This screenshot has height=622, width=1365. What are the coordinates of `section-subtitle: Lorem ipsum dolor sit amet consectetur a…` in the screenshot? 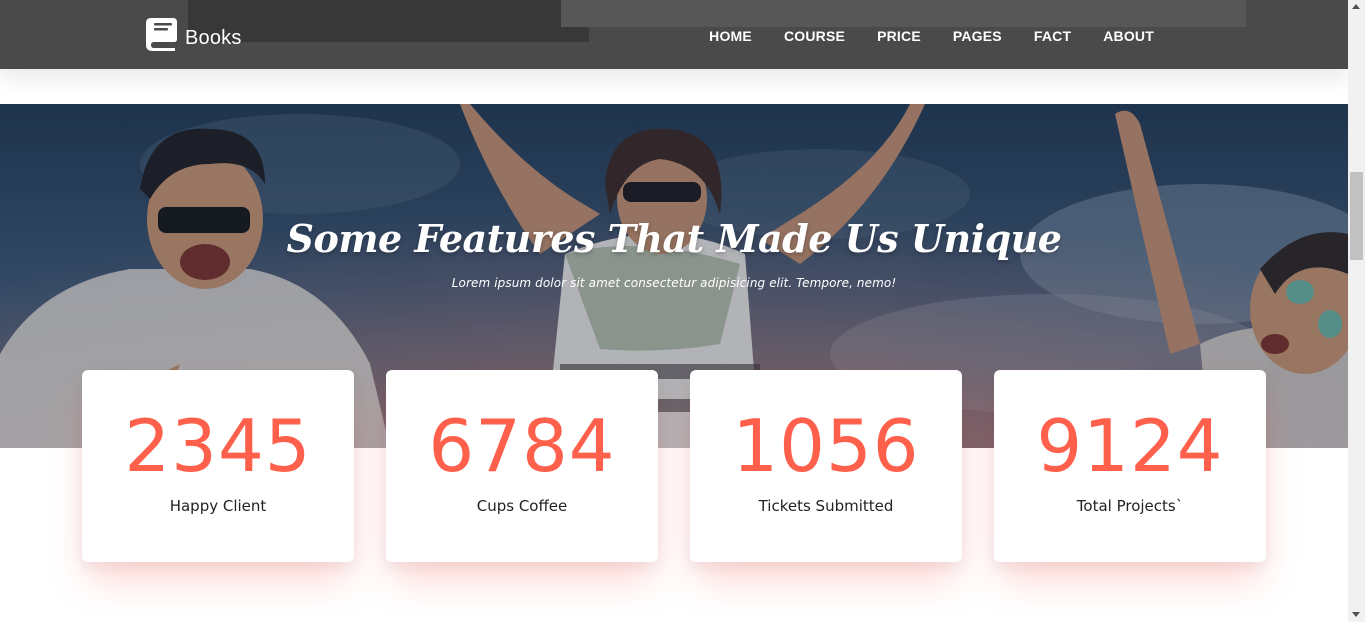 It's located at (674, 283).